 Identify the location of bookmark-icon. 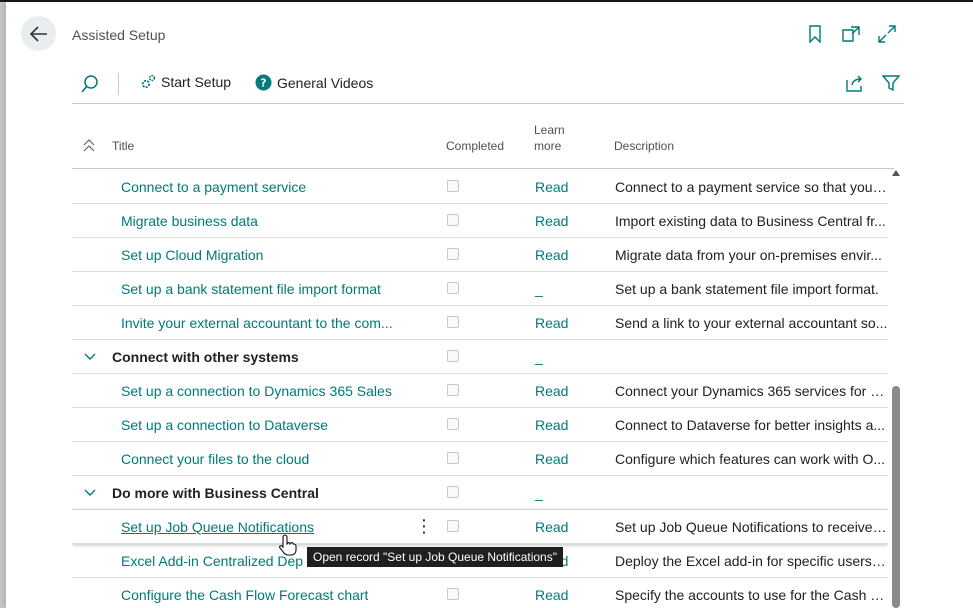
(815, 34).